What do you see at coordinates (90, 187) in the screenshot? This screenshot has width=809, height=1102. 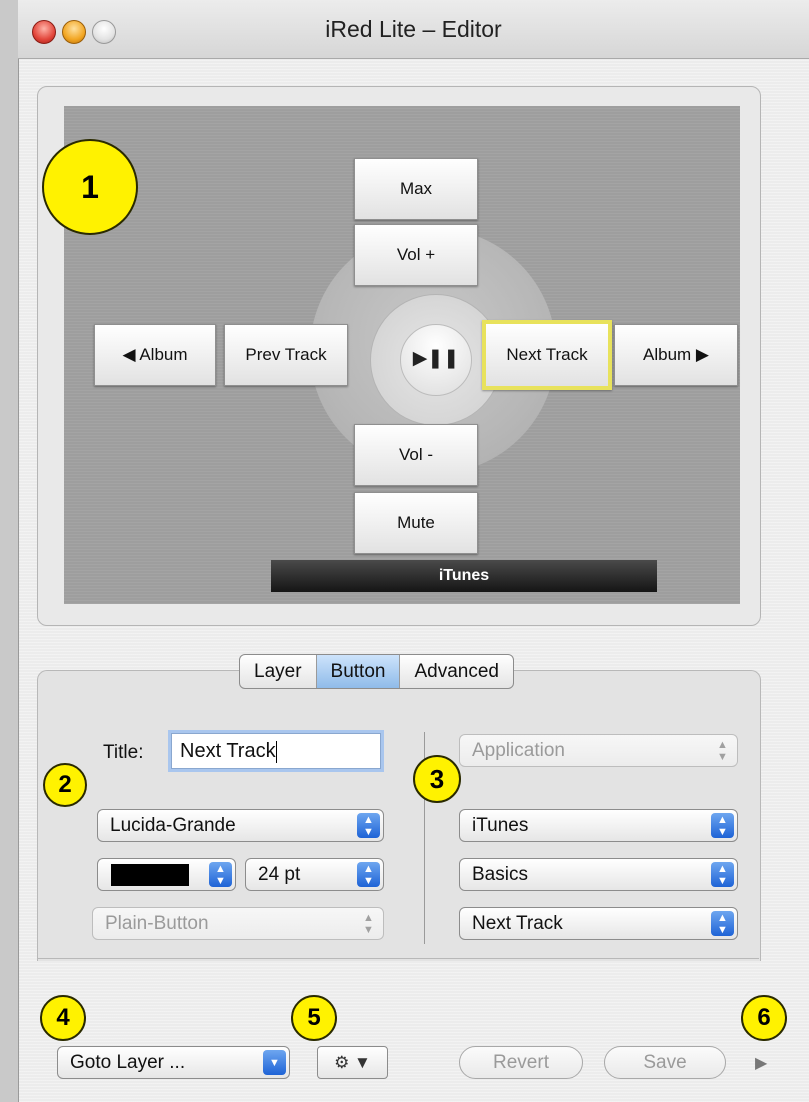 I see `callout-badge-1: 1` at bounding box center [90, 187].